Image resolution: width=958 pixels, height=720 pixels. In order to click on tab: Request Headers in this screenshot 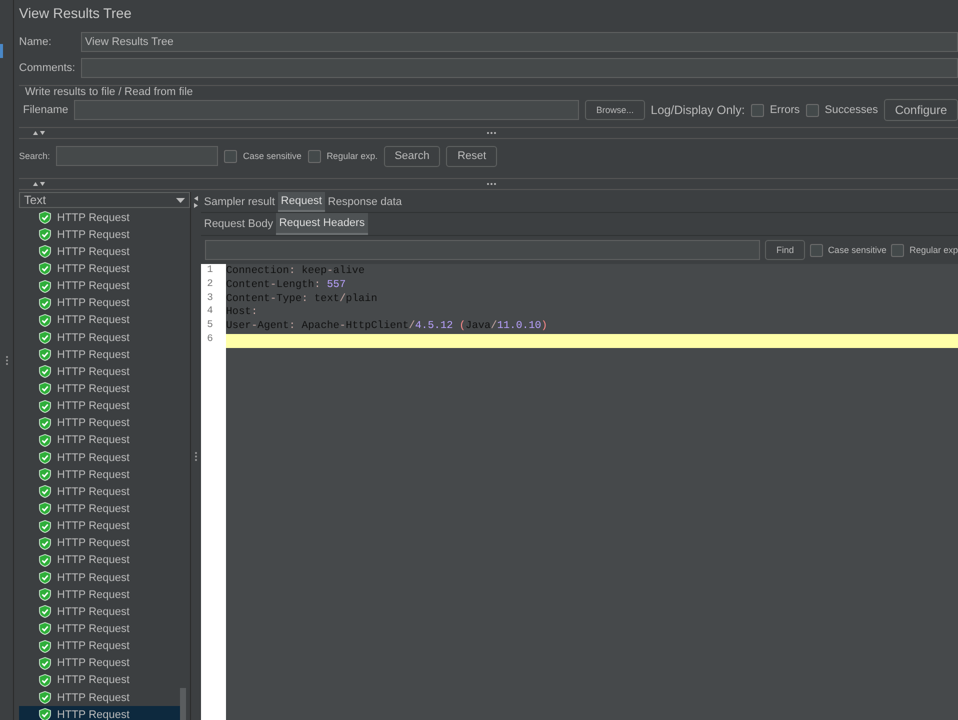, I will do `click(322, 224)`.